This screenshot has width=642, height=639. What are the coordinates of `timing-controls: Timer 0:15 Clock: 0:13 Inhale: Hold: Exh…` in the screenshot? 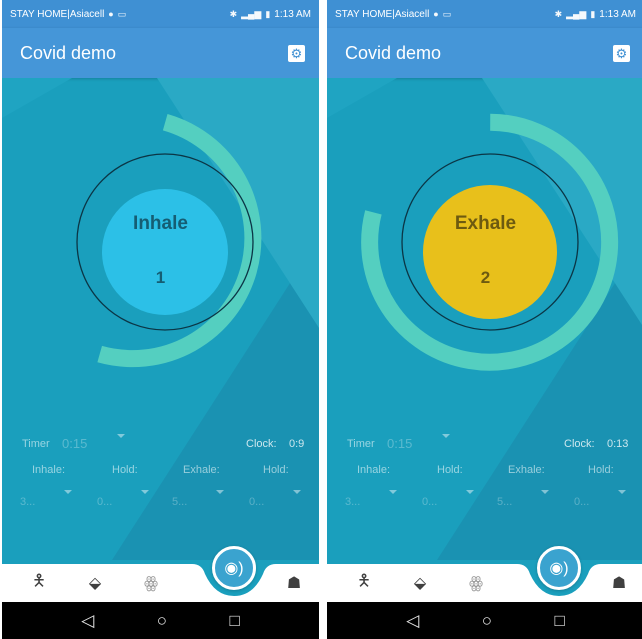 It's located at (484, 494).